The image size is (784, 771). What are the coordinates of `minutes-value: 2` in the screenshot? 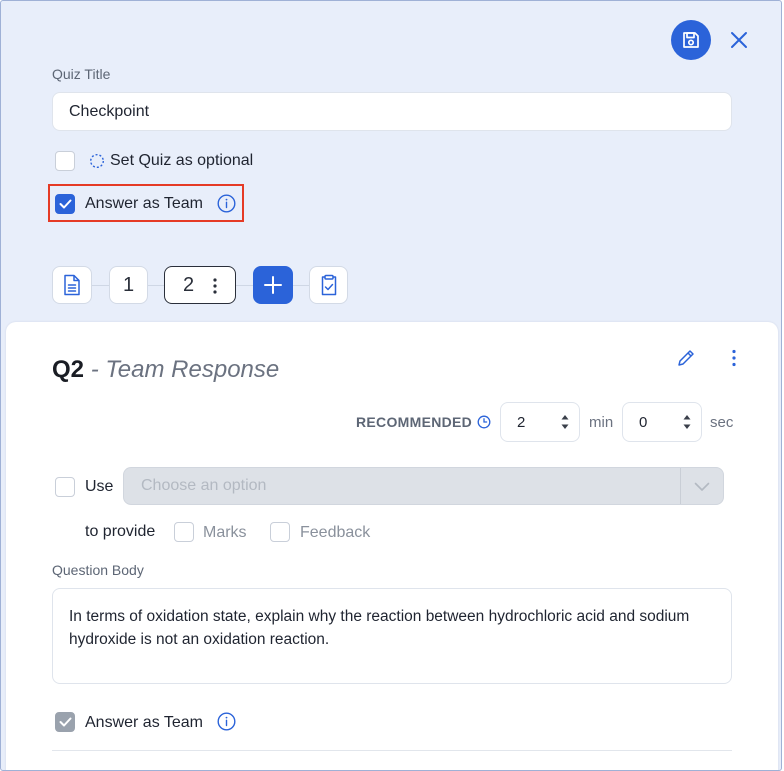 It's located at (521, 422).